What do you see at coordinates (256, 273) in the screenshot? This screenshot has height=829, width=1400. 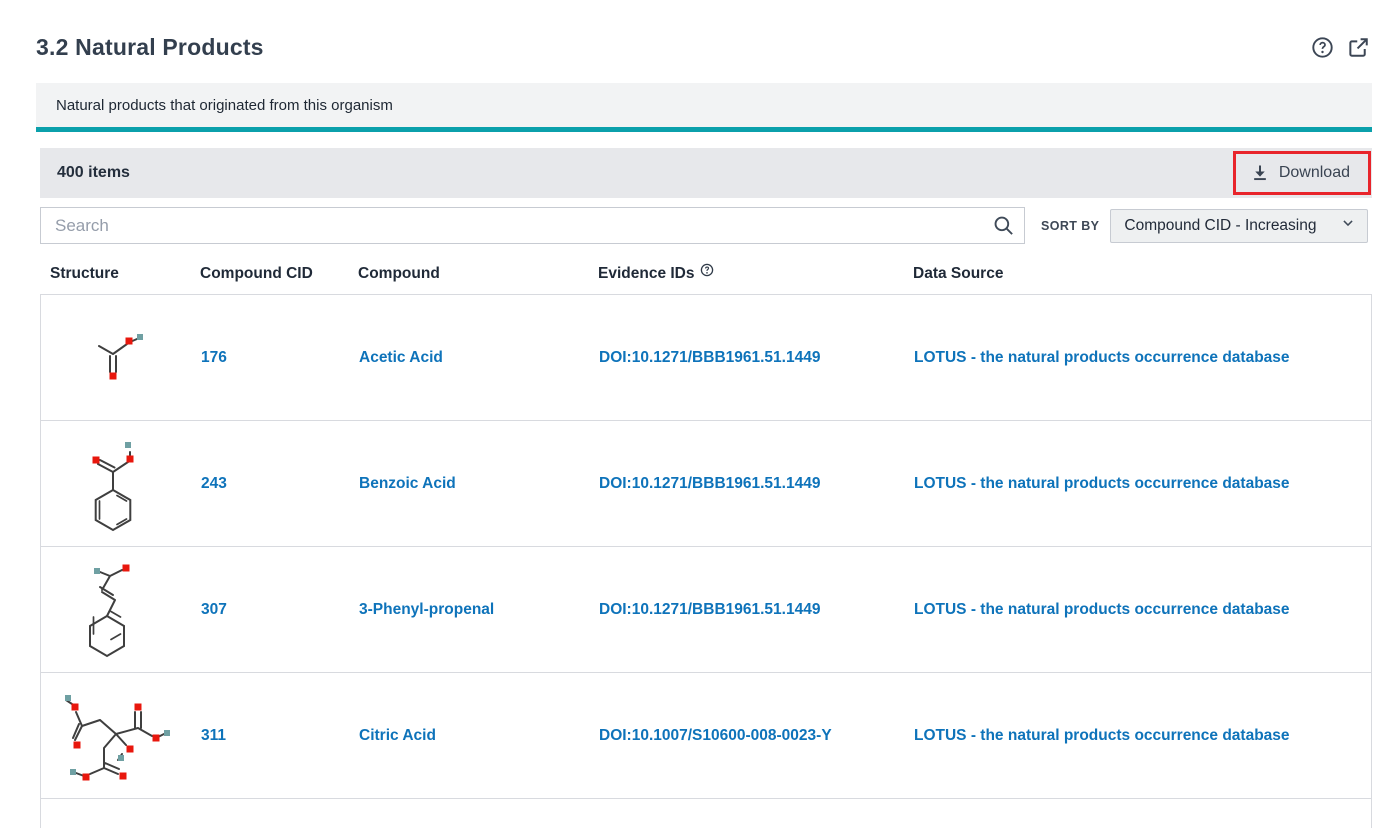 I see `column-header-compound-cid: Compound CID` at bounding box center [256, 273].